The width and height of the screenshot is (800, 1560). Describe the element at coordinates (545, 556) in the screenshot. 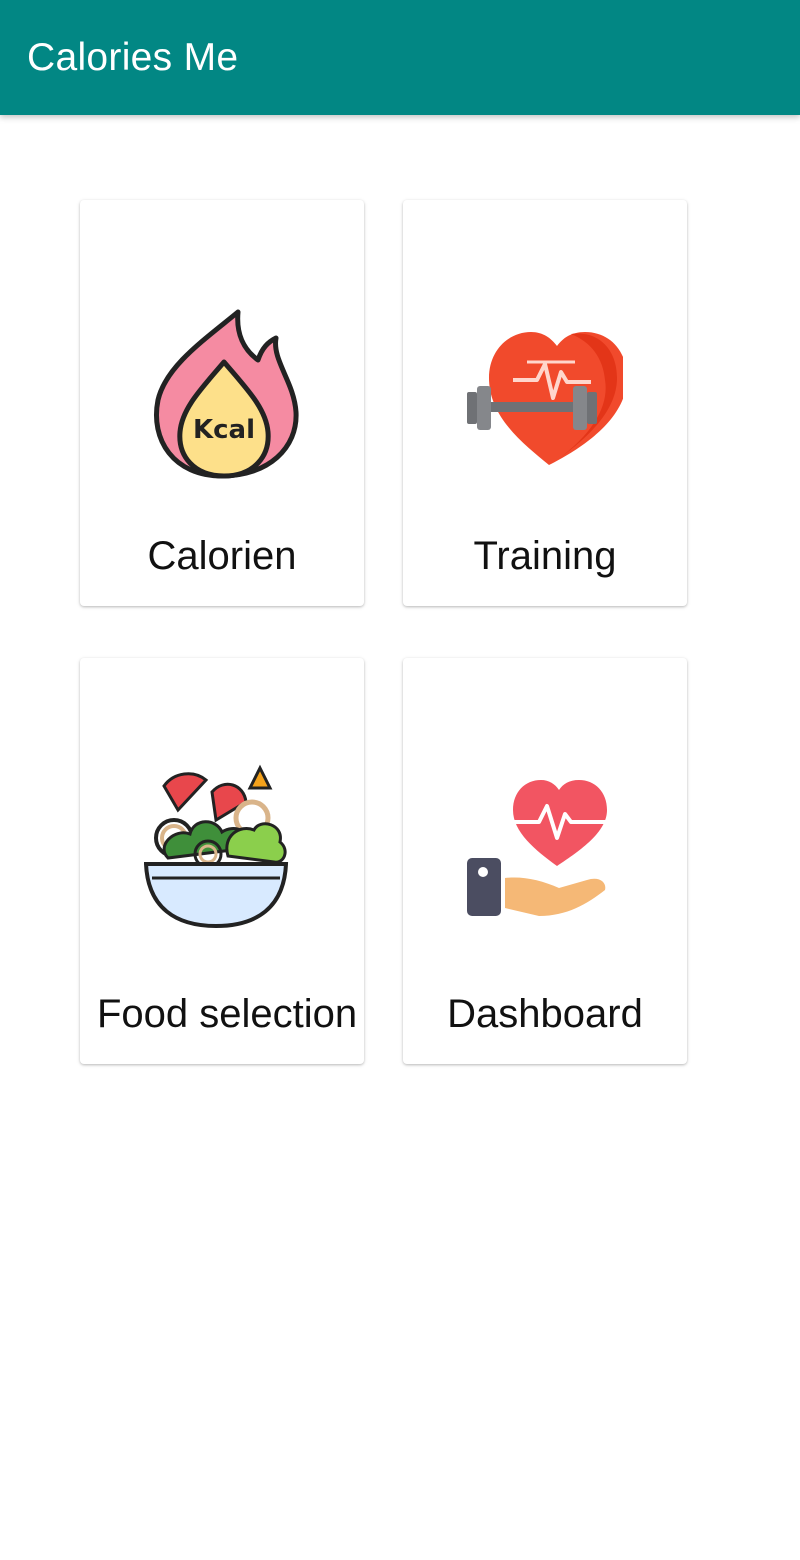

I see `training-label: Training` at that location.